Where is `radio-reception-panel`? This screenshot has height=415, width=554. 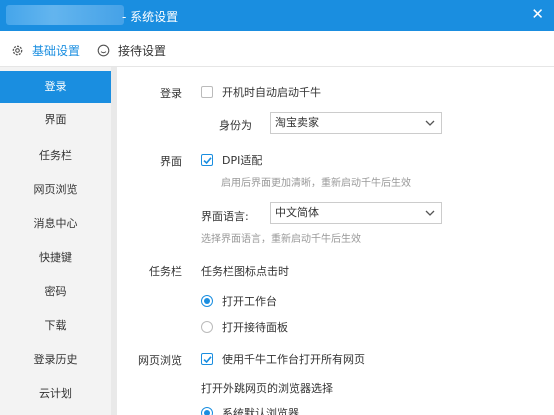
radio-reception-panel is located at coordinates (207, 327).